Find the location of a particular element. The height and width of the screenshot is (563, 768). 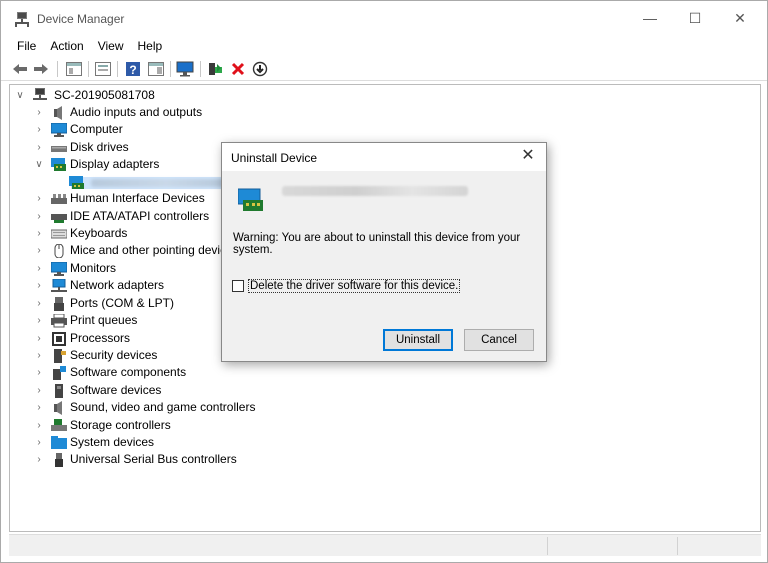

menu-bar: File Action View Help is located at coordinates (384, 46).